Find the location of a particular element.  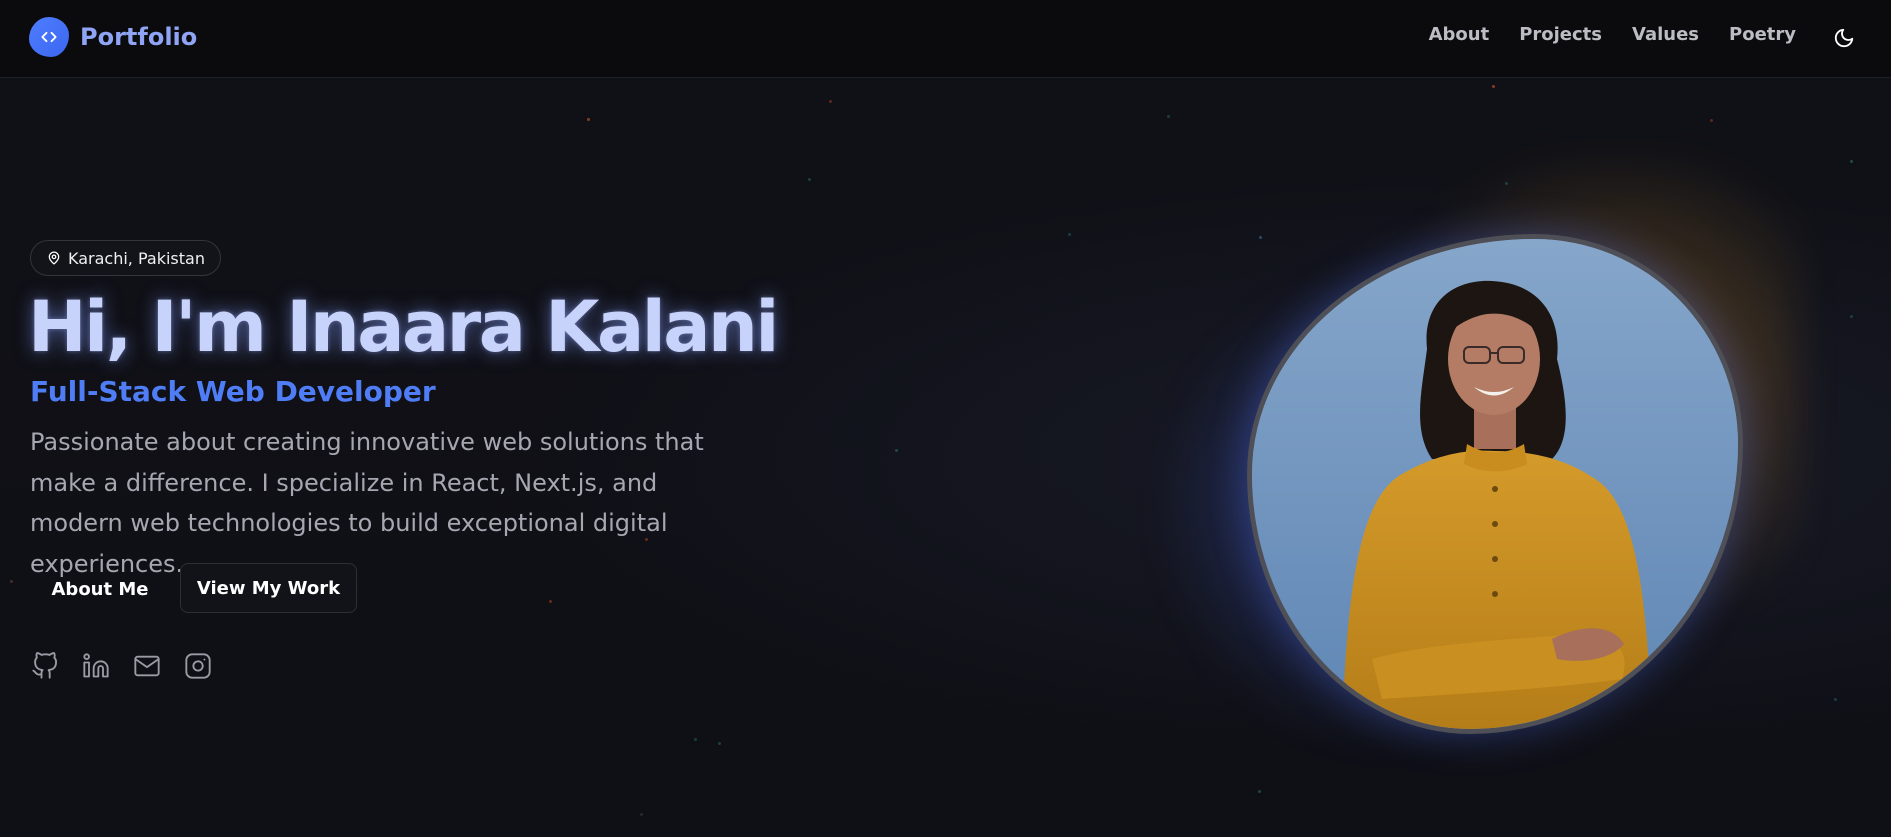

email-link is located at coordinates (147, 666).